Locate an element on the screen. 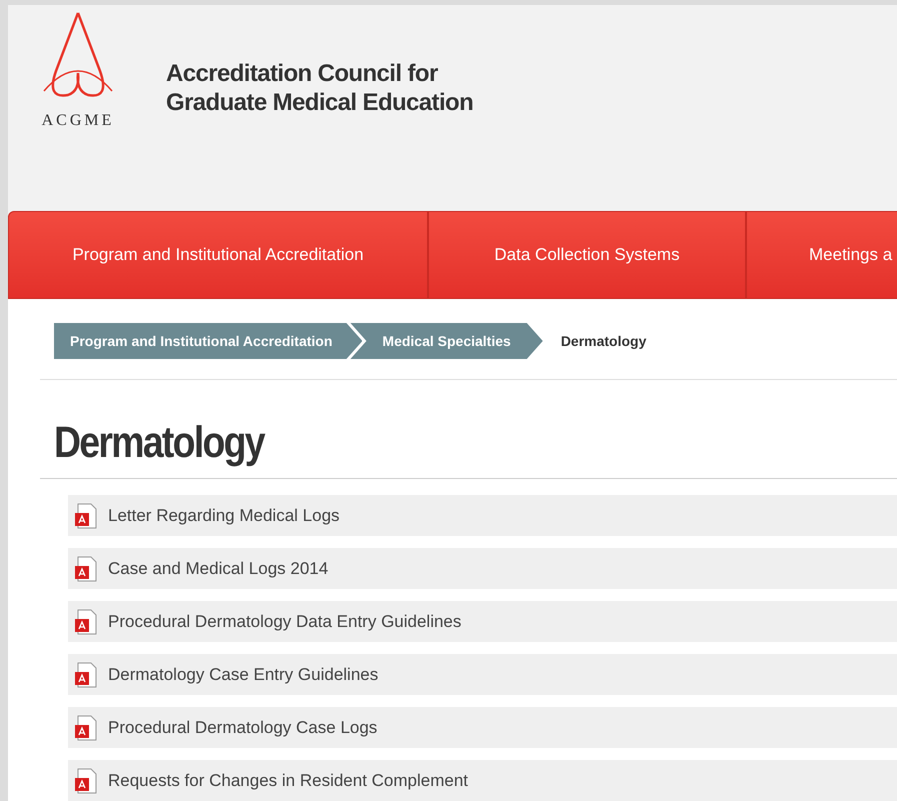 Image resolution: width=897 pixels, height=801 pixels. document-link: Letter Regarding Medical Logs is located at coordinates (482, 515).